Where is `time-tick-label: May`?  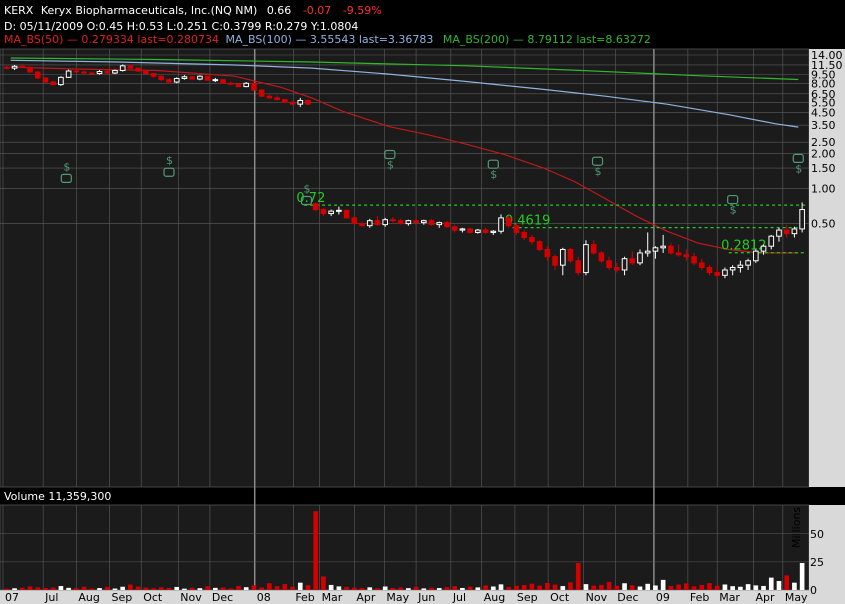
time-tick-label: May is located at coordinates (397, 597).